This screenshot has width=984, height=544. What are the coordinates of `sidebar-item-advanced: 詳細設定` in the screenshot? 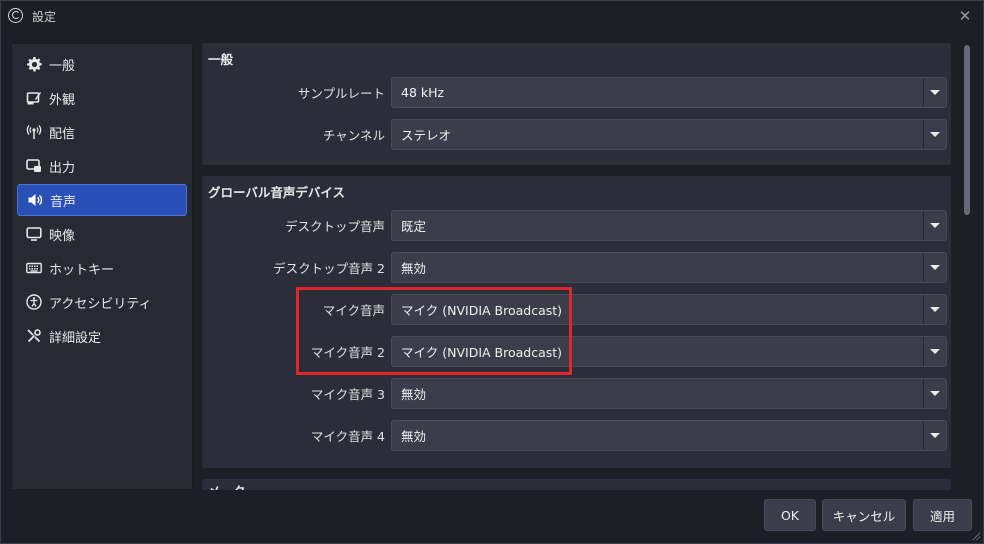 It's located at (102, 336).